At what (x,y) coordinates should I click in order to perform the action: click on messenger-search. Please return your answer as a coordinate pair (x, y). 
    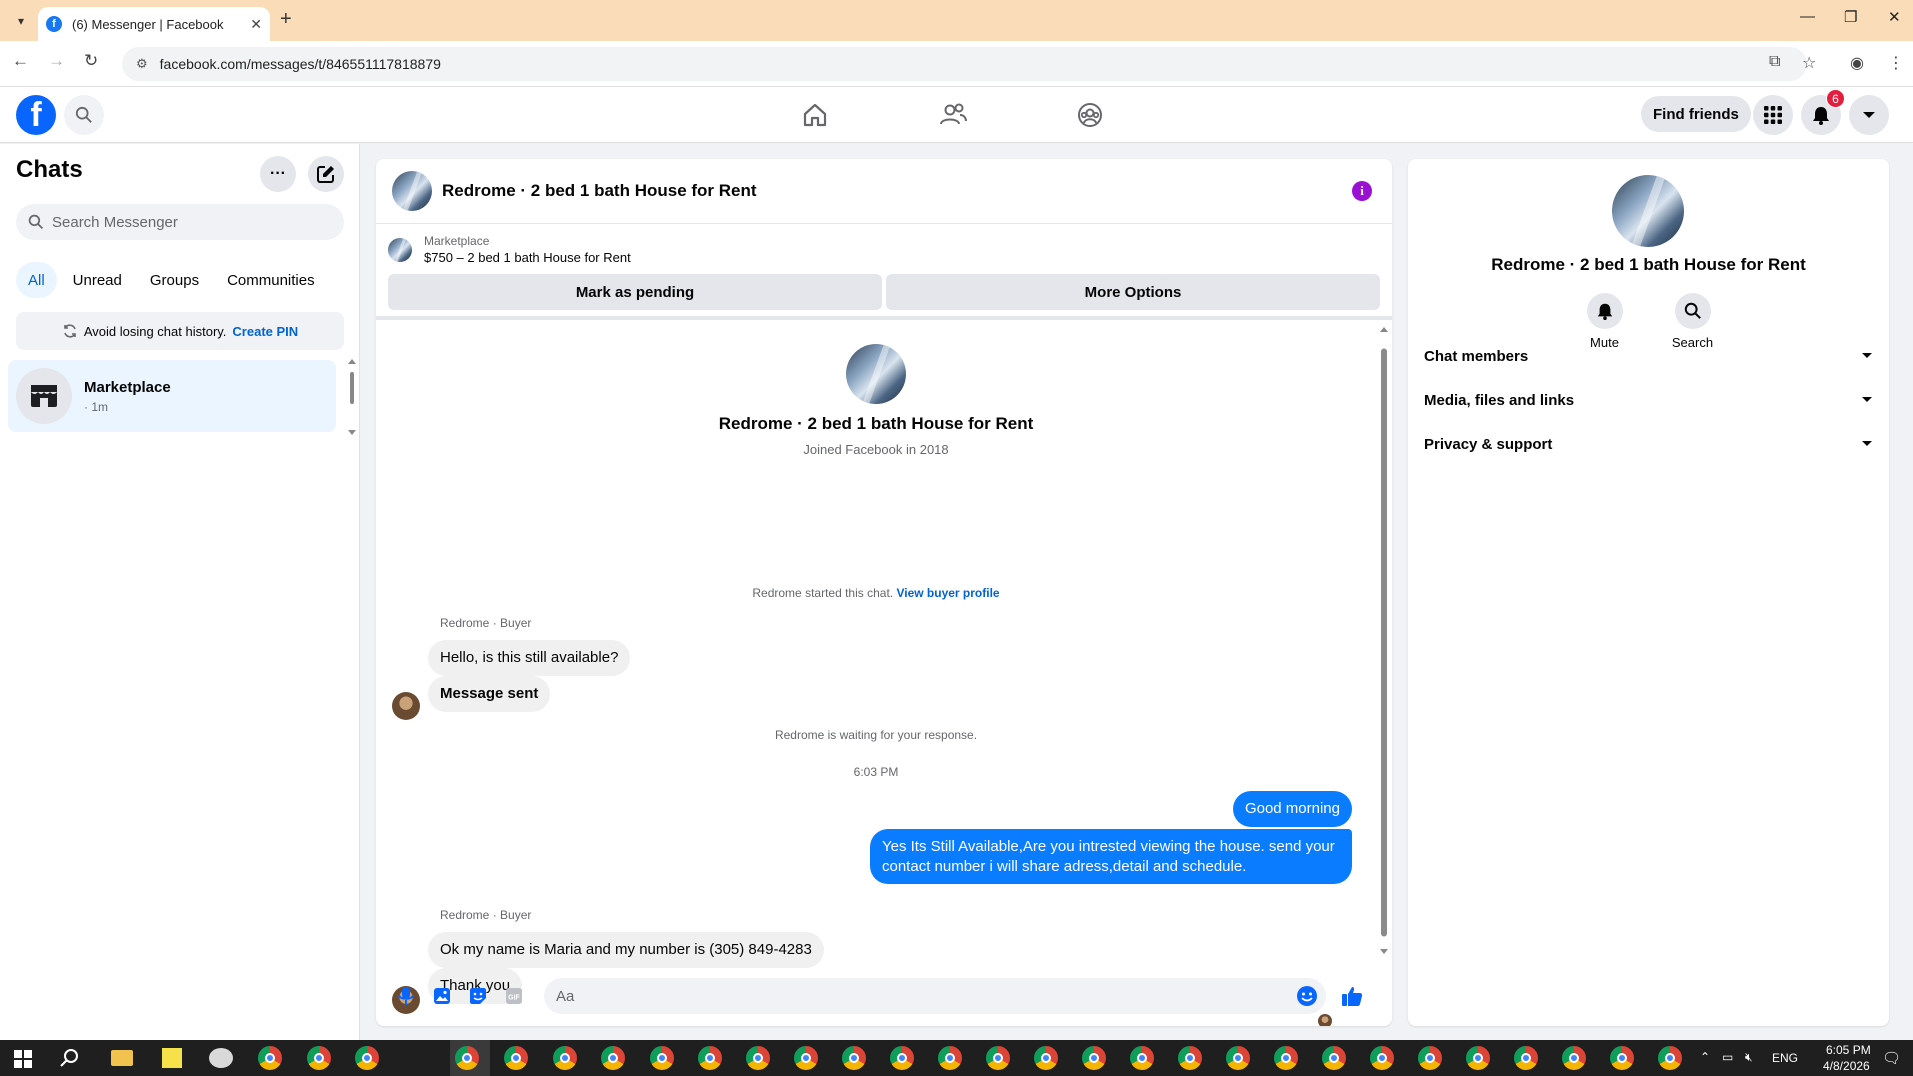
    Looking at the image, I should click on (180, 222).